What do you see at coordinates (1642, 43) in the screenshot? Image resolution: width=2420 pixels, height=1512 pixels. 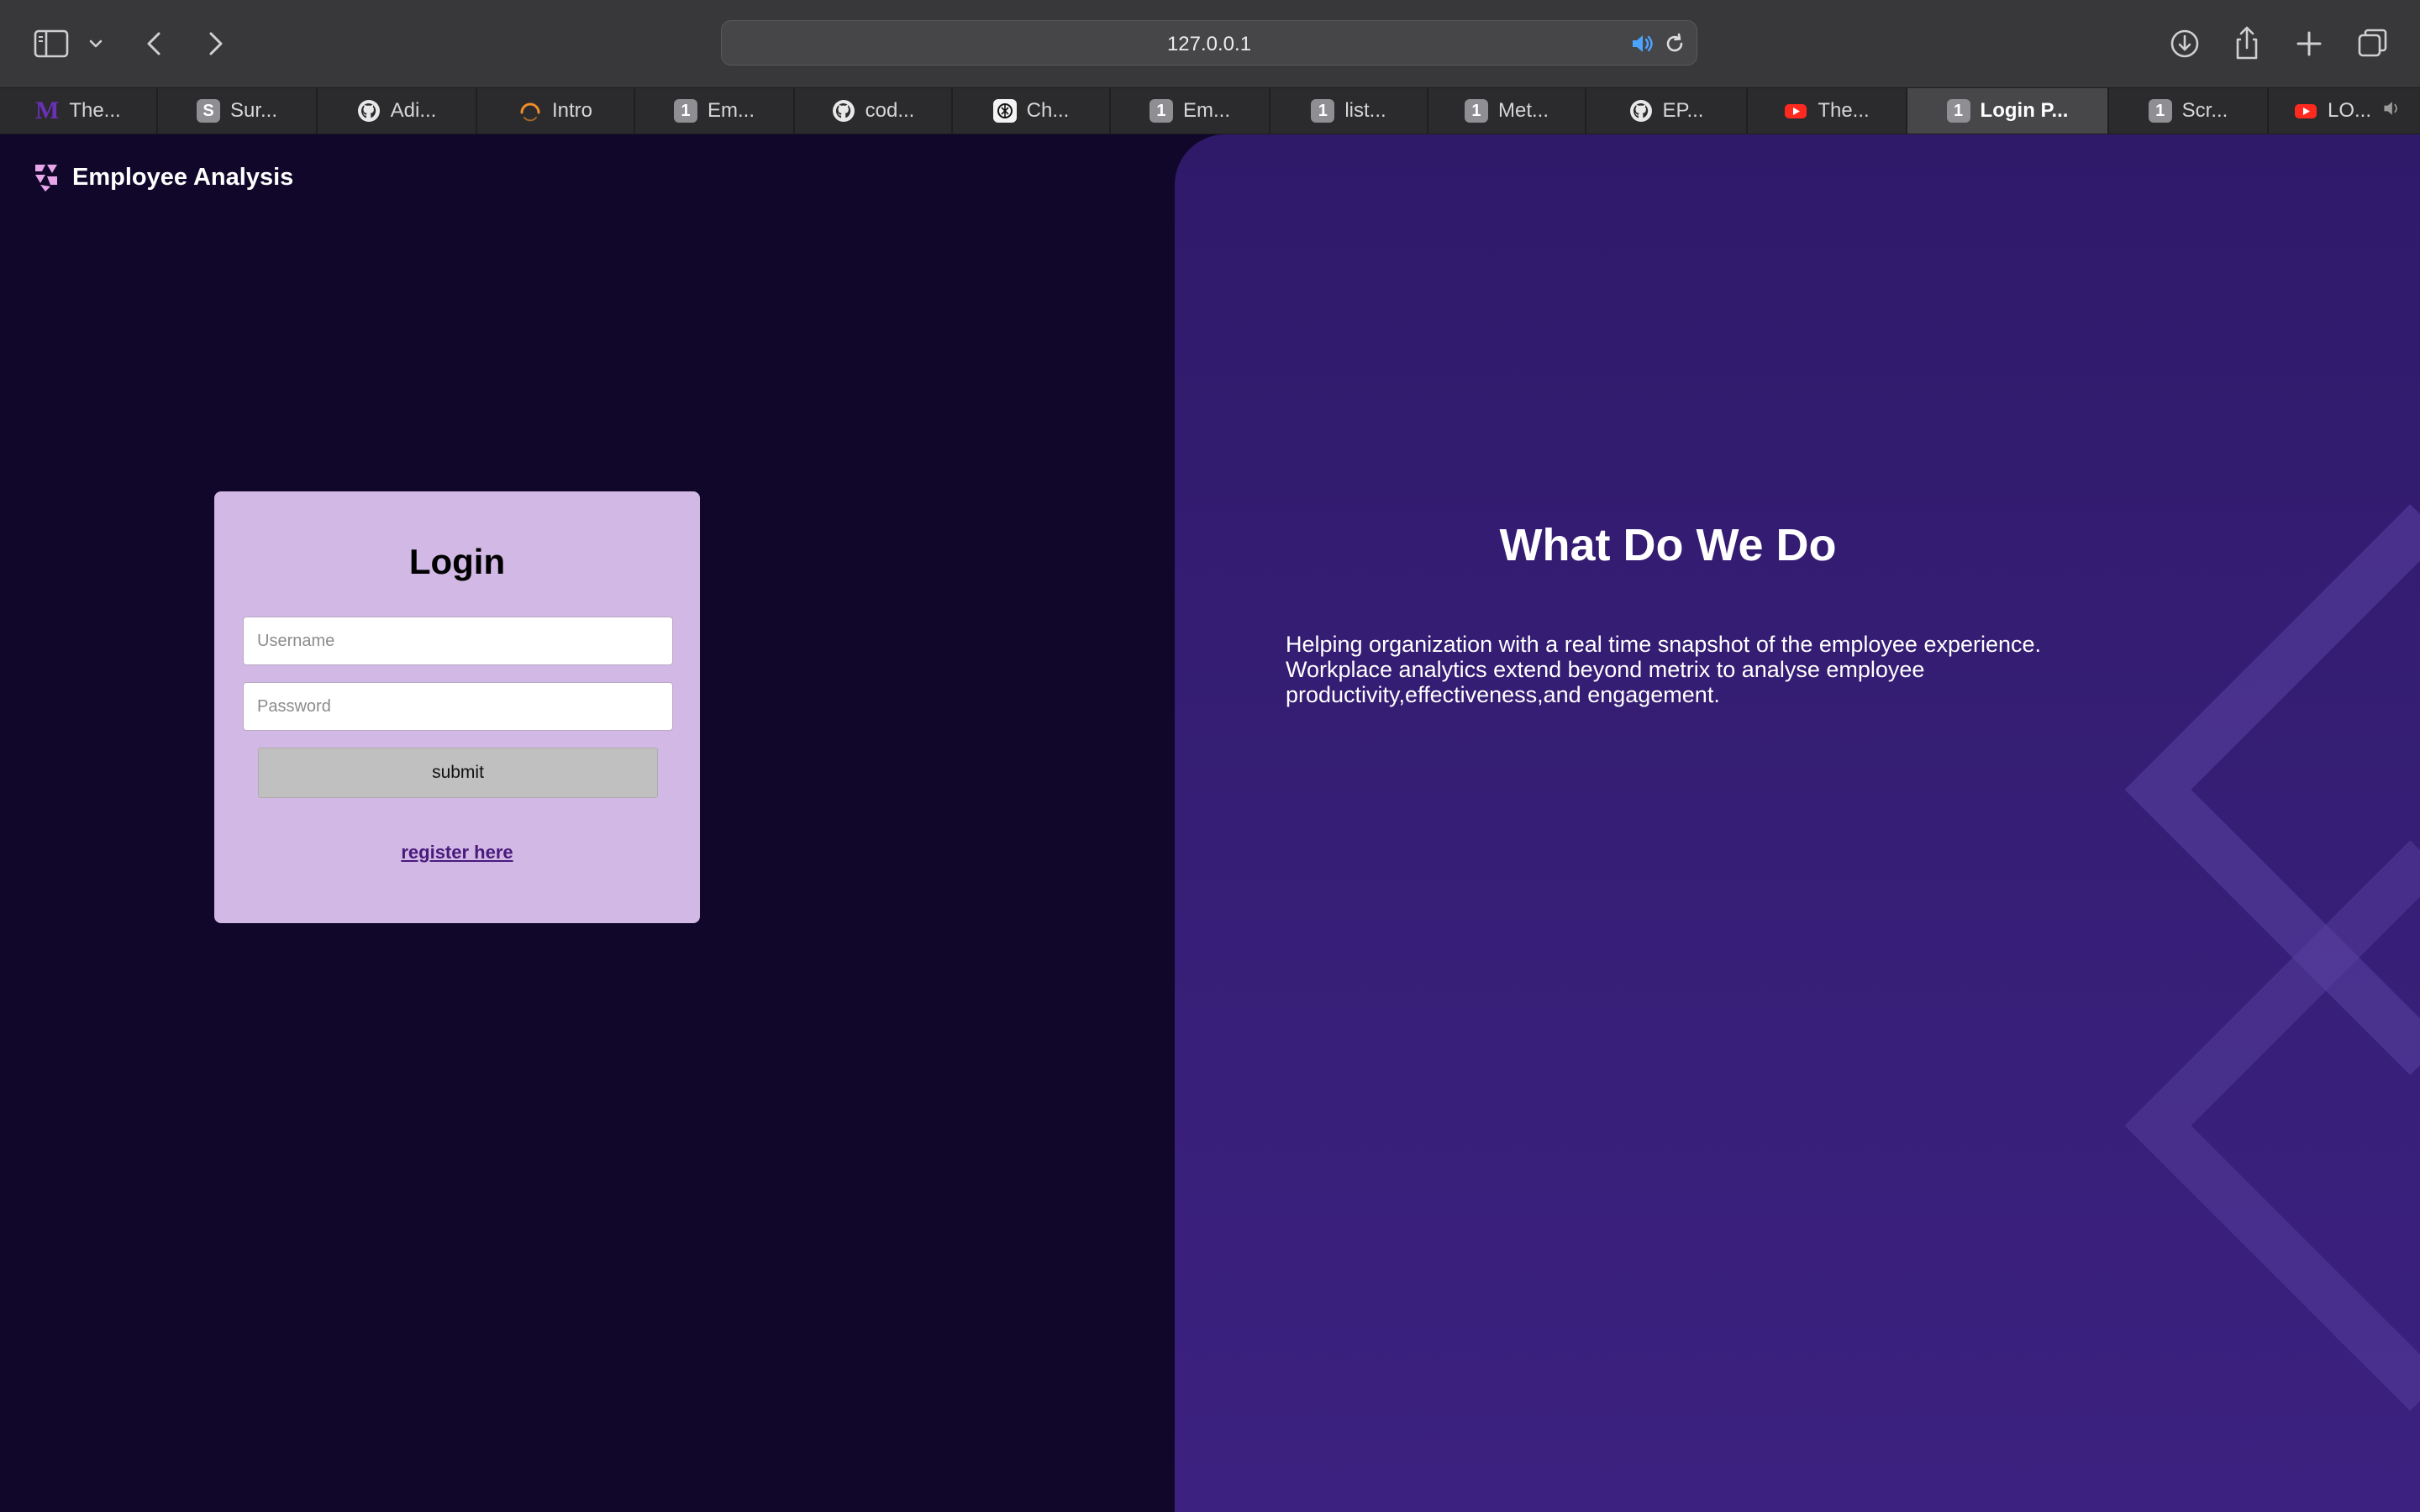 I see `speaker-audio-icon` at bounding box center [1642, 43].